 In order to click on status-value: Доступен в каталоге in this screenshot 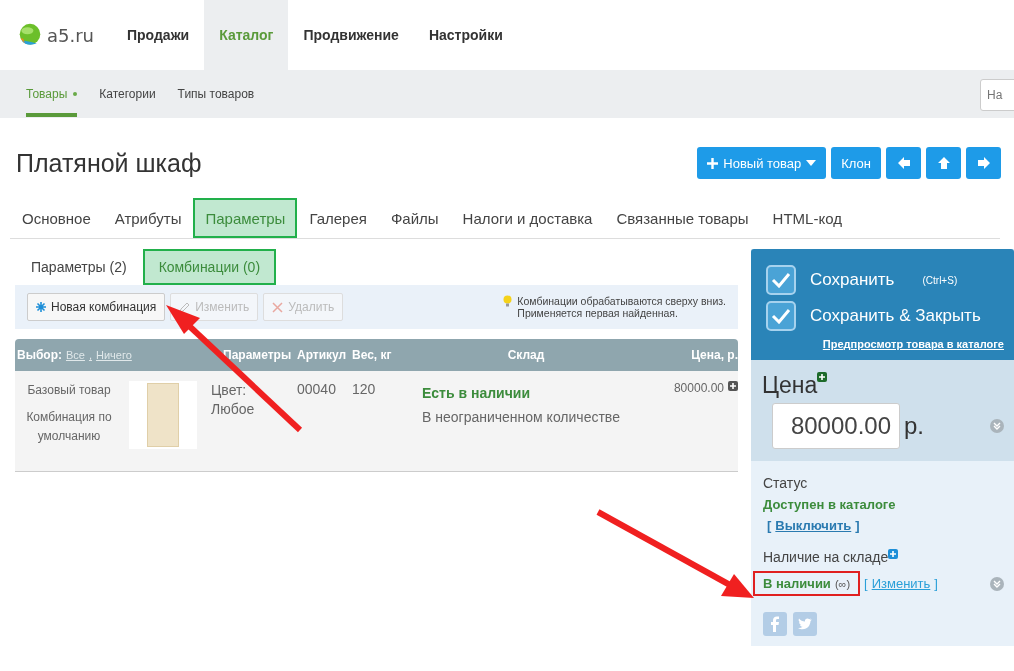, I will do `click(830, 504)`.